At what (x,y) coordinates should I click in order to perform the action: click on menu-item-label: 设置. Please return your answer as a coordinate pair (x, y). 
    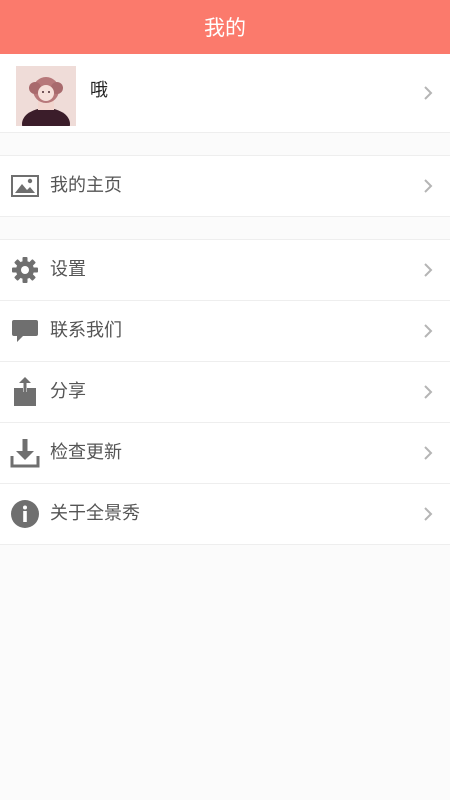
    Looking at the image, I should click on (68, 269).